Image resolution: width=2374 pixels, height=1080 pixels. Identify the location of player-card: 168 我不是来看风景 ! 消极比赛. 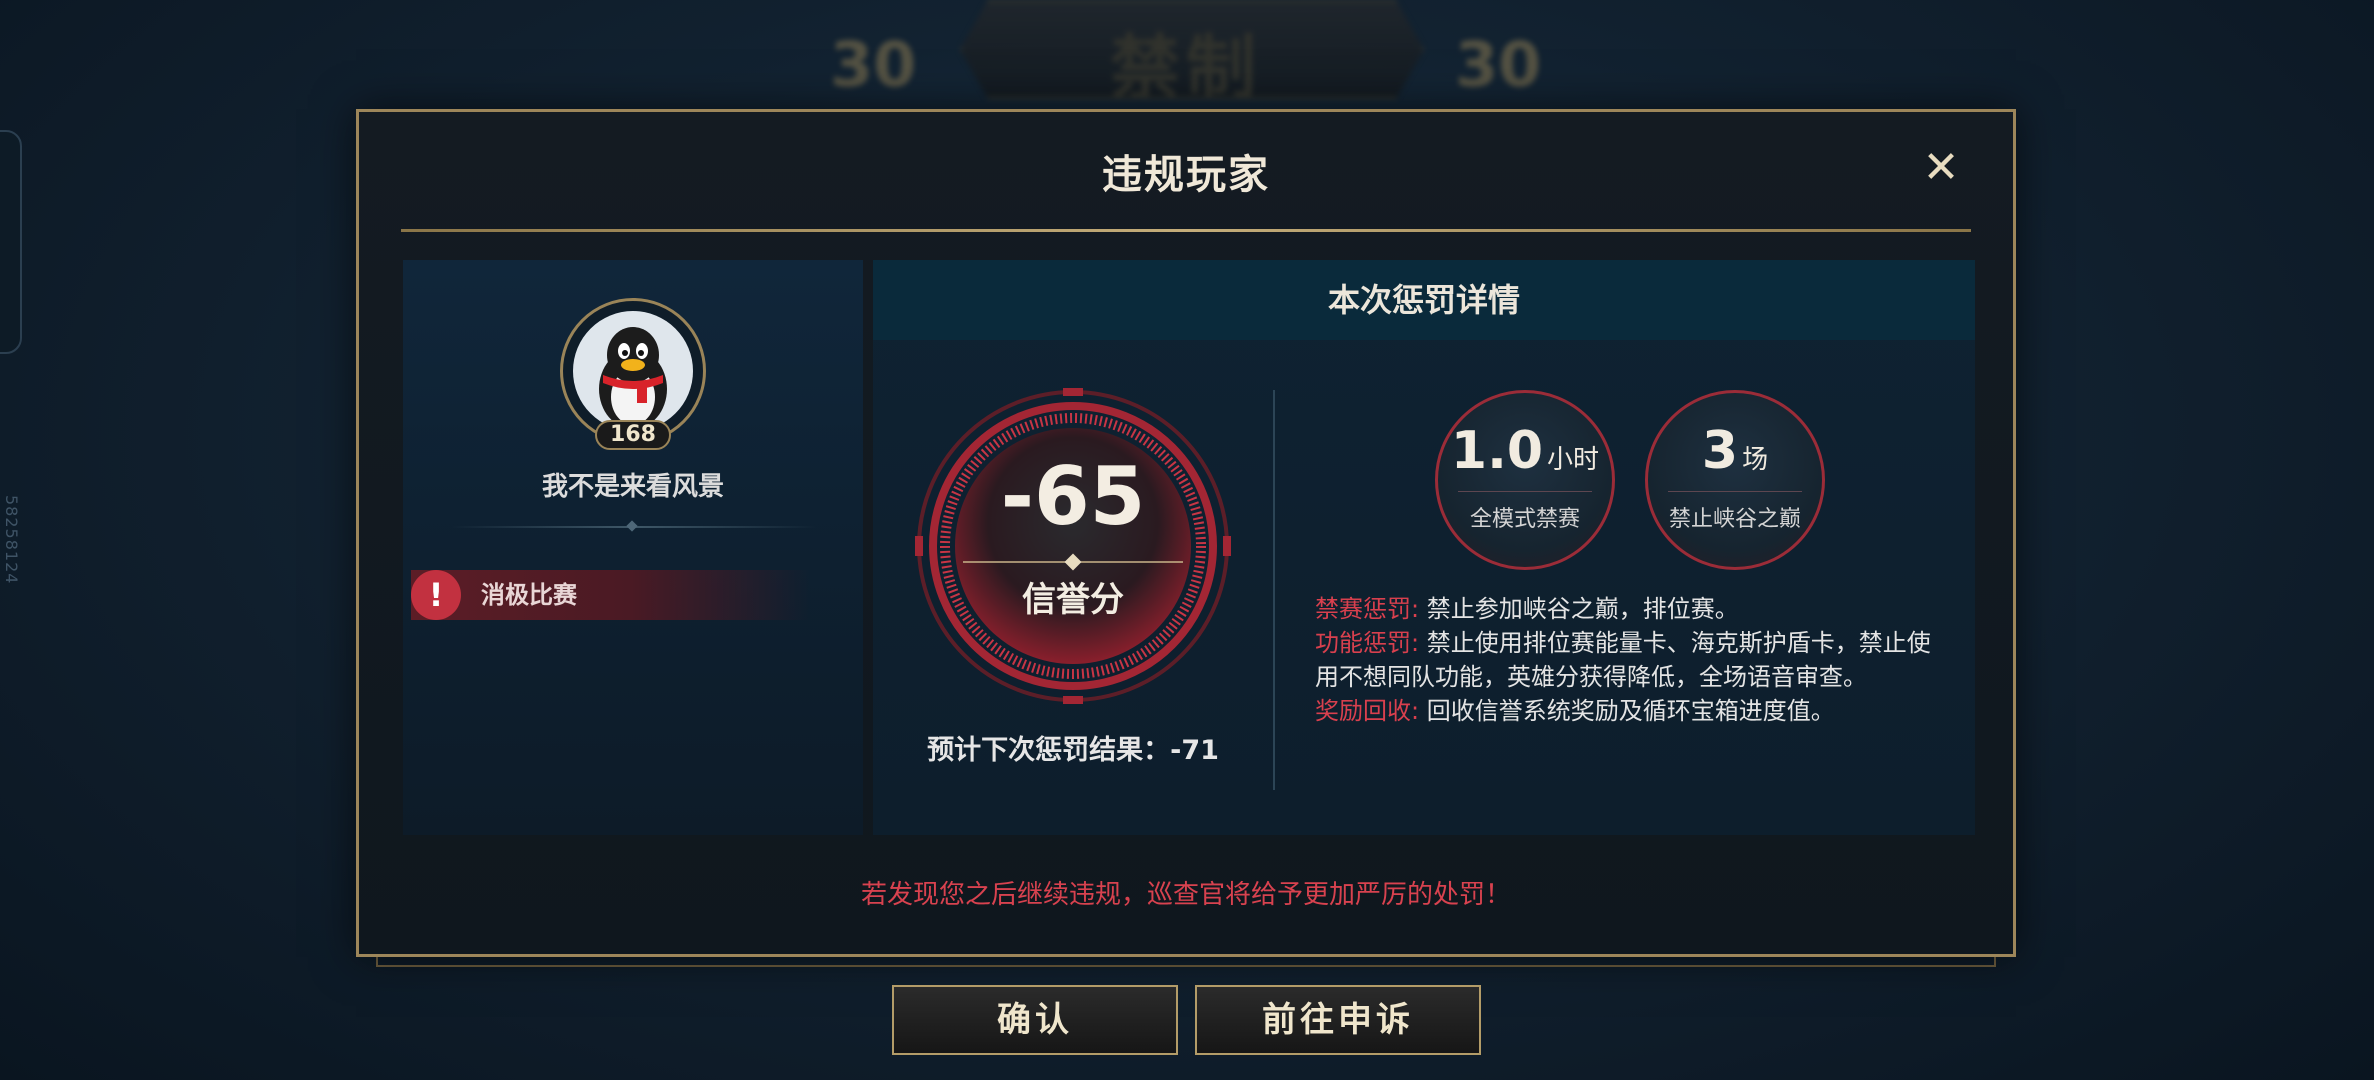
(633, 547).